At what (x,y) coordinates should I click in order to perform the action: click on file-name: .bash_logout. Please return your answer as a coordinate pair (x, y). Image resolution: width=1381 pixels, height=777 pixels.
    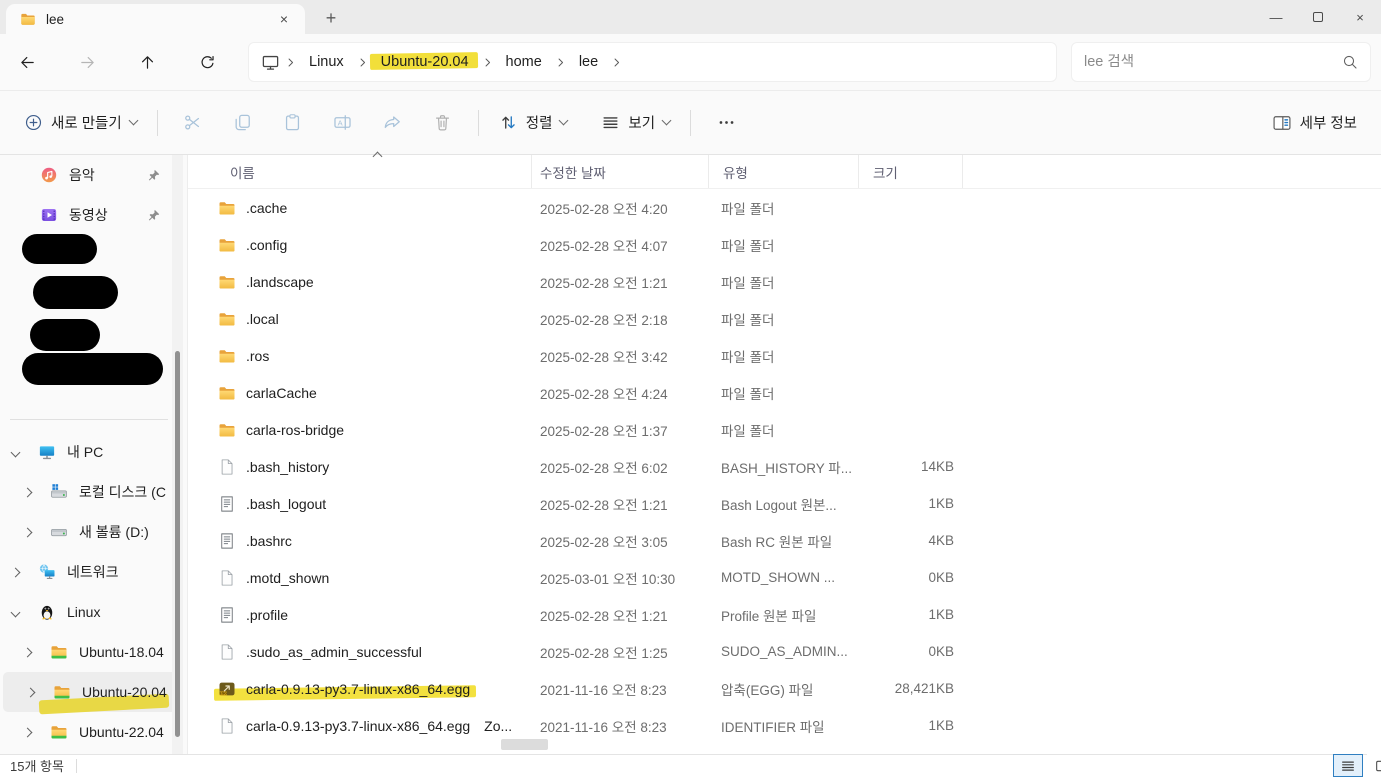
    Looking at the image, I should click on (286, 503).